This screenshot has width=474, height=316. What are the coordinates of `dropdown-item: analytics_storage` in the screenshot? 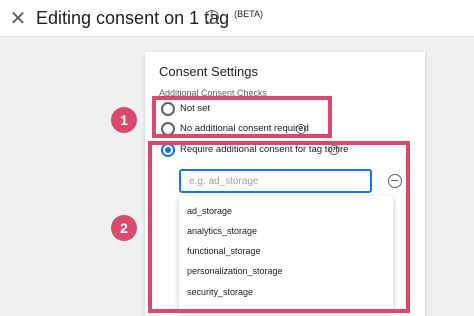 It's located at (222, 231).